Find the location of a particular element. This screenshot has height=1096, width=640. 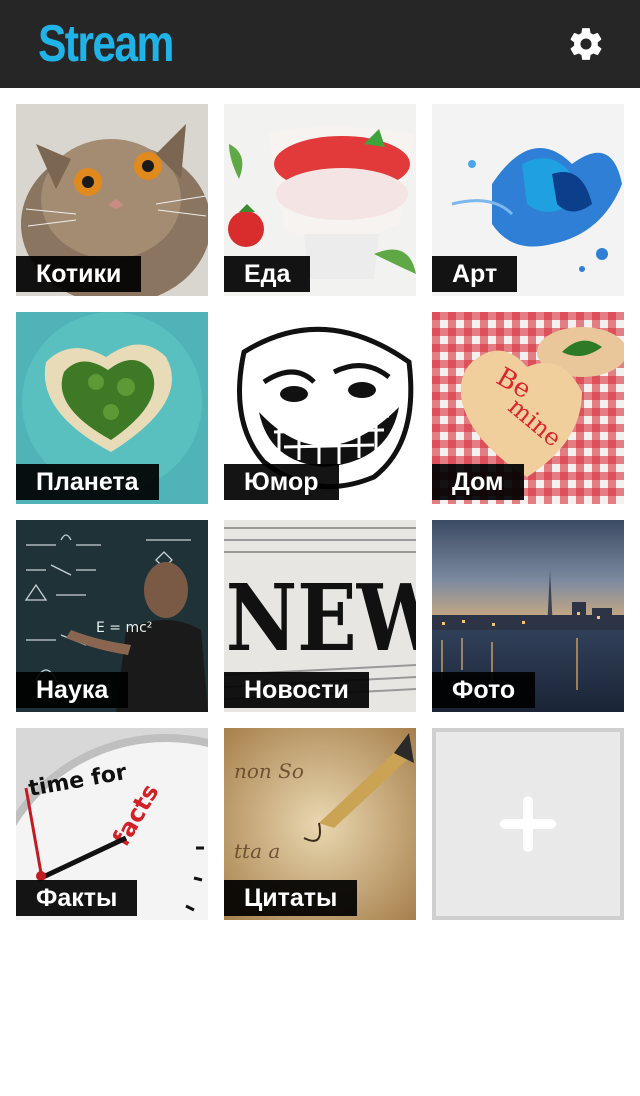

category-tile-cats: Котики is located at coordinates (112, 200).